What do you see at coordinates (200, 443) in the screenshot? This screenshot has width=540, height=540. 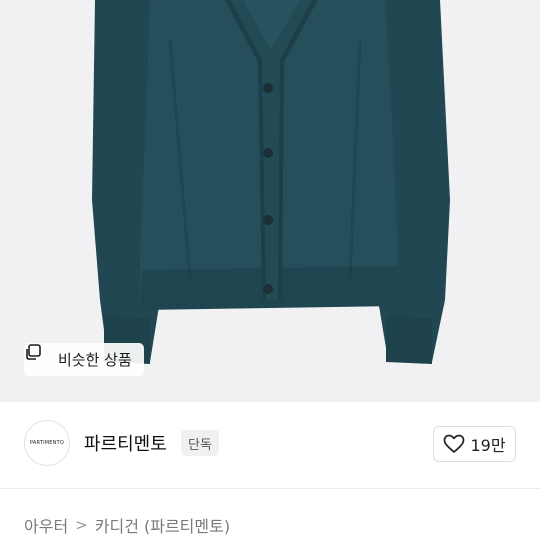 I see `exclusive-badge: 단독` at bounding box center [200, 443].